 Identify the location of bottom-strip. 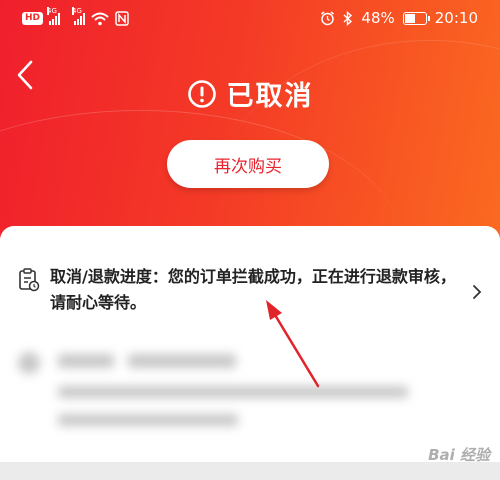
(250, 471).